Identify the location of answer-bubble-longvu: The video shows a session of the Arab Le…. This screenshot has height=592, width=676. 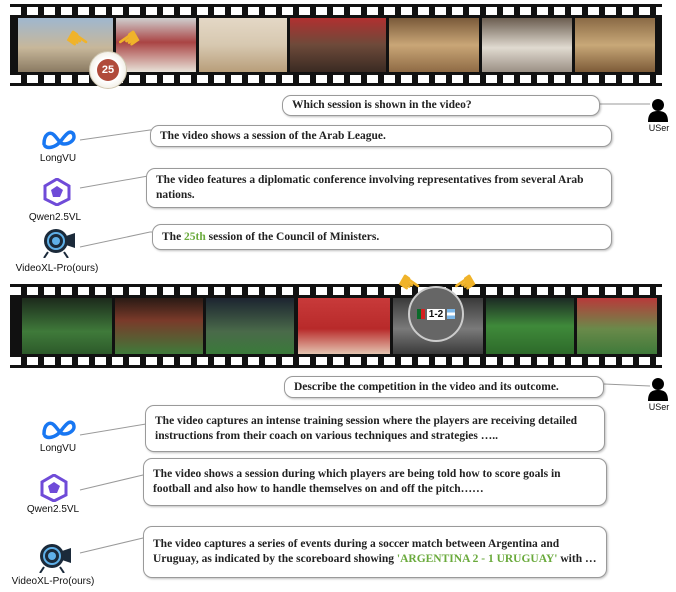
(381, 136).